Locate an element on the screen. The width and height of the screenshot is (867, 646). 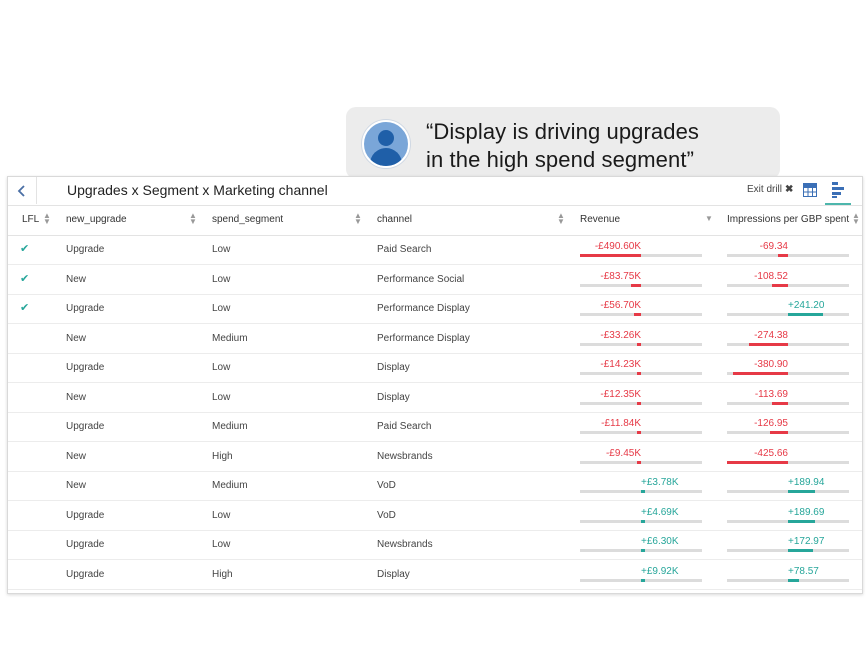
table-view-icon is located at coordinates (810, 190).